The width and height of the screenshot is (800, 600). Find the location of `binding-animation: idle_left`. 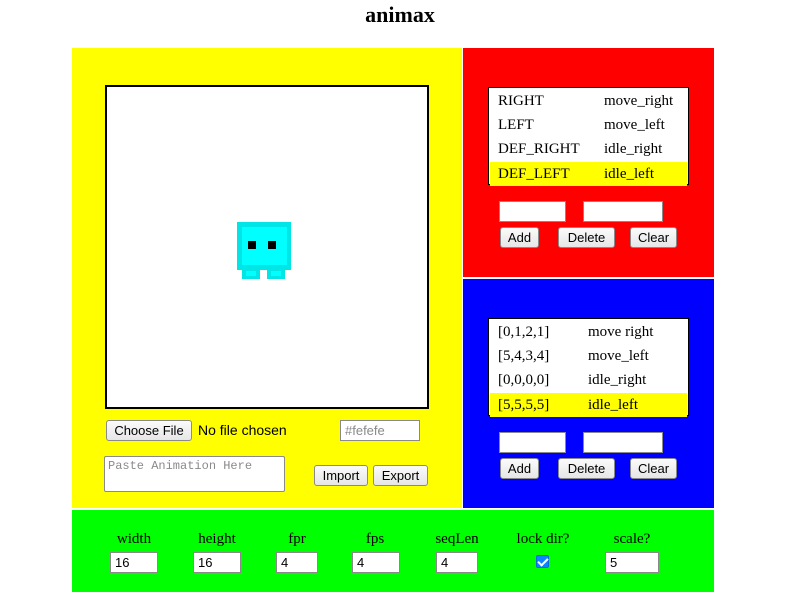

binding-animation: idle_left is located at coordinates (629, 174).